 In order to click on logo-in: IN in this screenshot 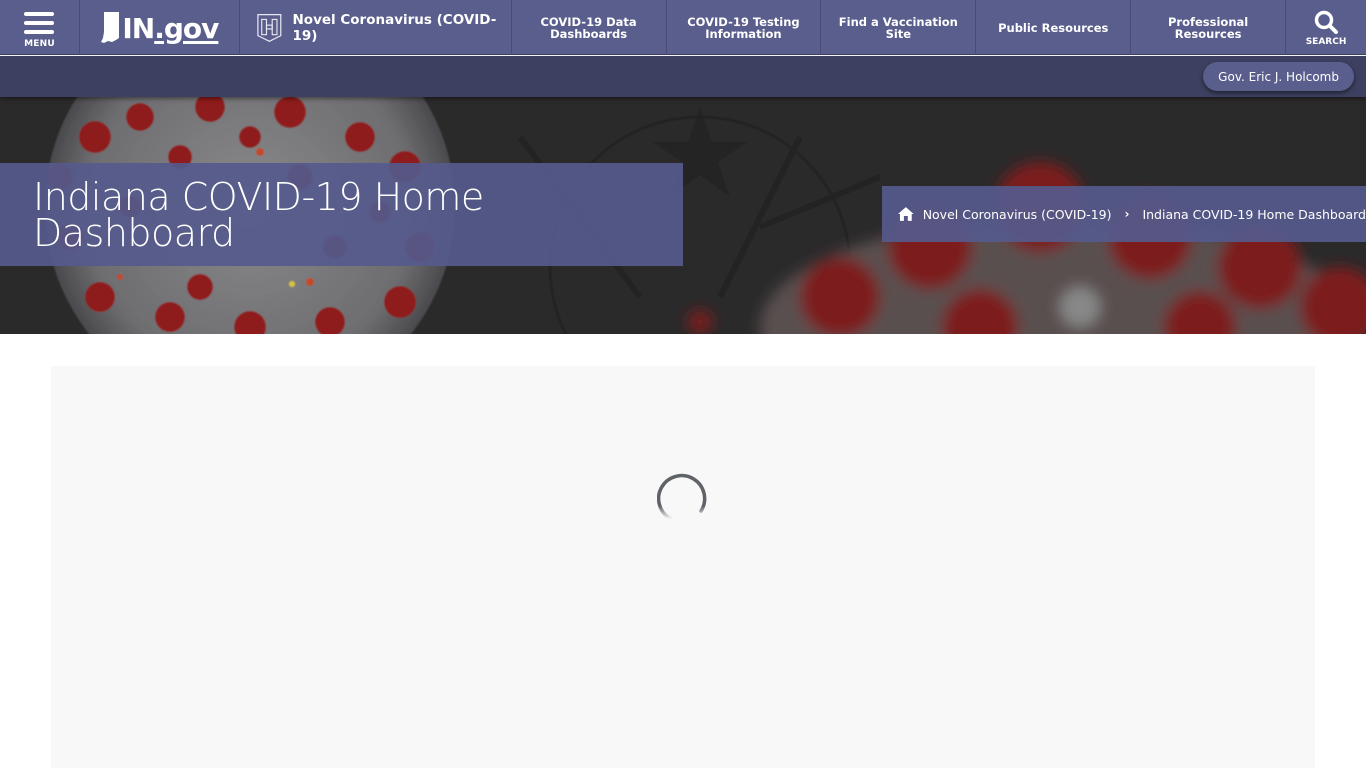, I will do `click(138, 28)`.